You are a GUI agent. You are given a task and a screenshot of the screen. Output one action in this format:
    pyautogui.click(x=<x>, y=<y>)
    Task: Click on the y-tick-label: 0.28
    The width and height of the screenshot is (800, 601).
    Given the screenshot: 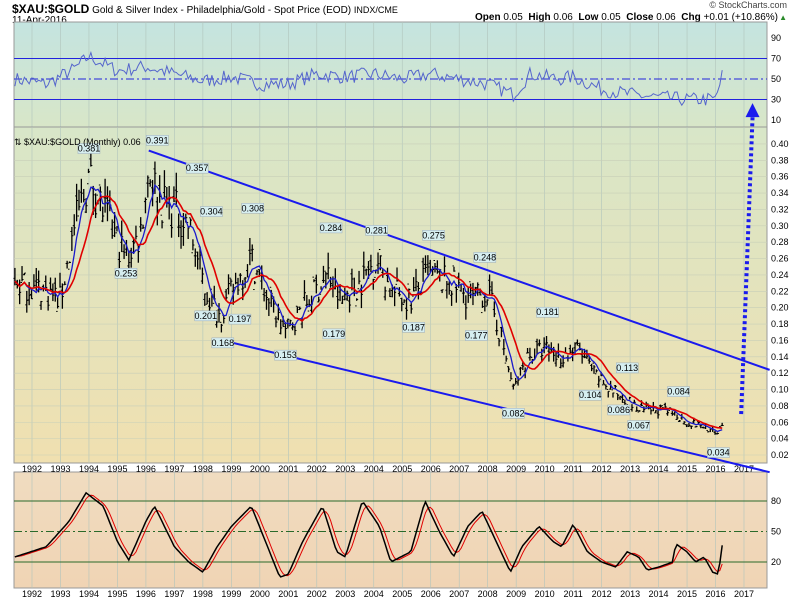 What is the action you would take?
    pyautogui.click(x=780, y=242)
    